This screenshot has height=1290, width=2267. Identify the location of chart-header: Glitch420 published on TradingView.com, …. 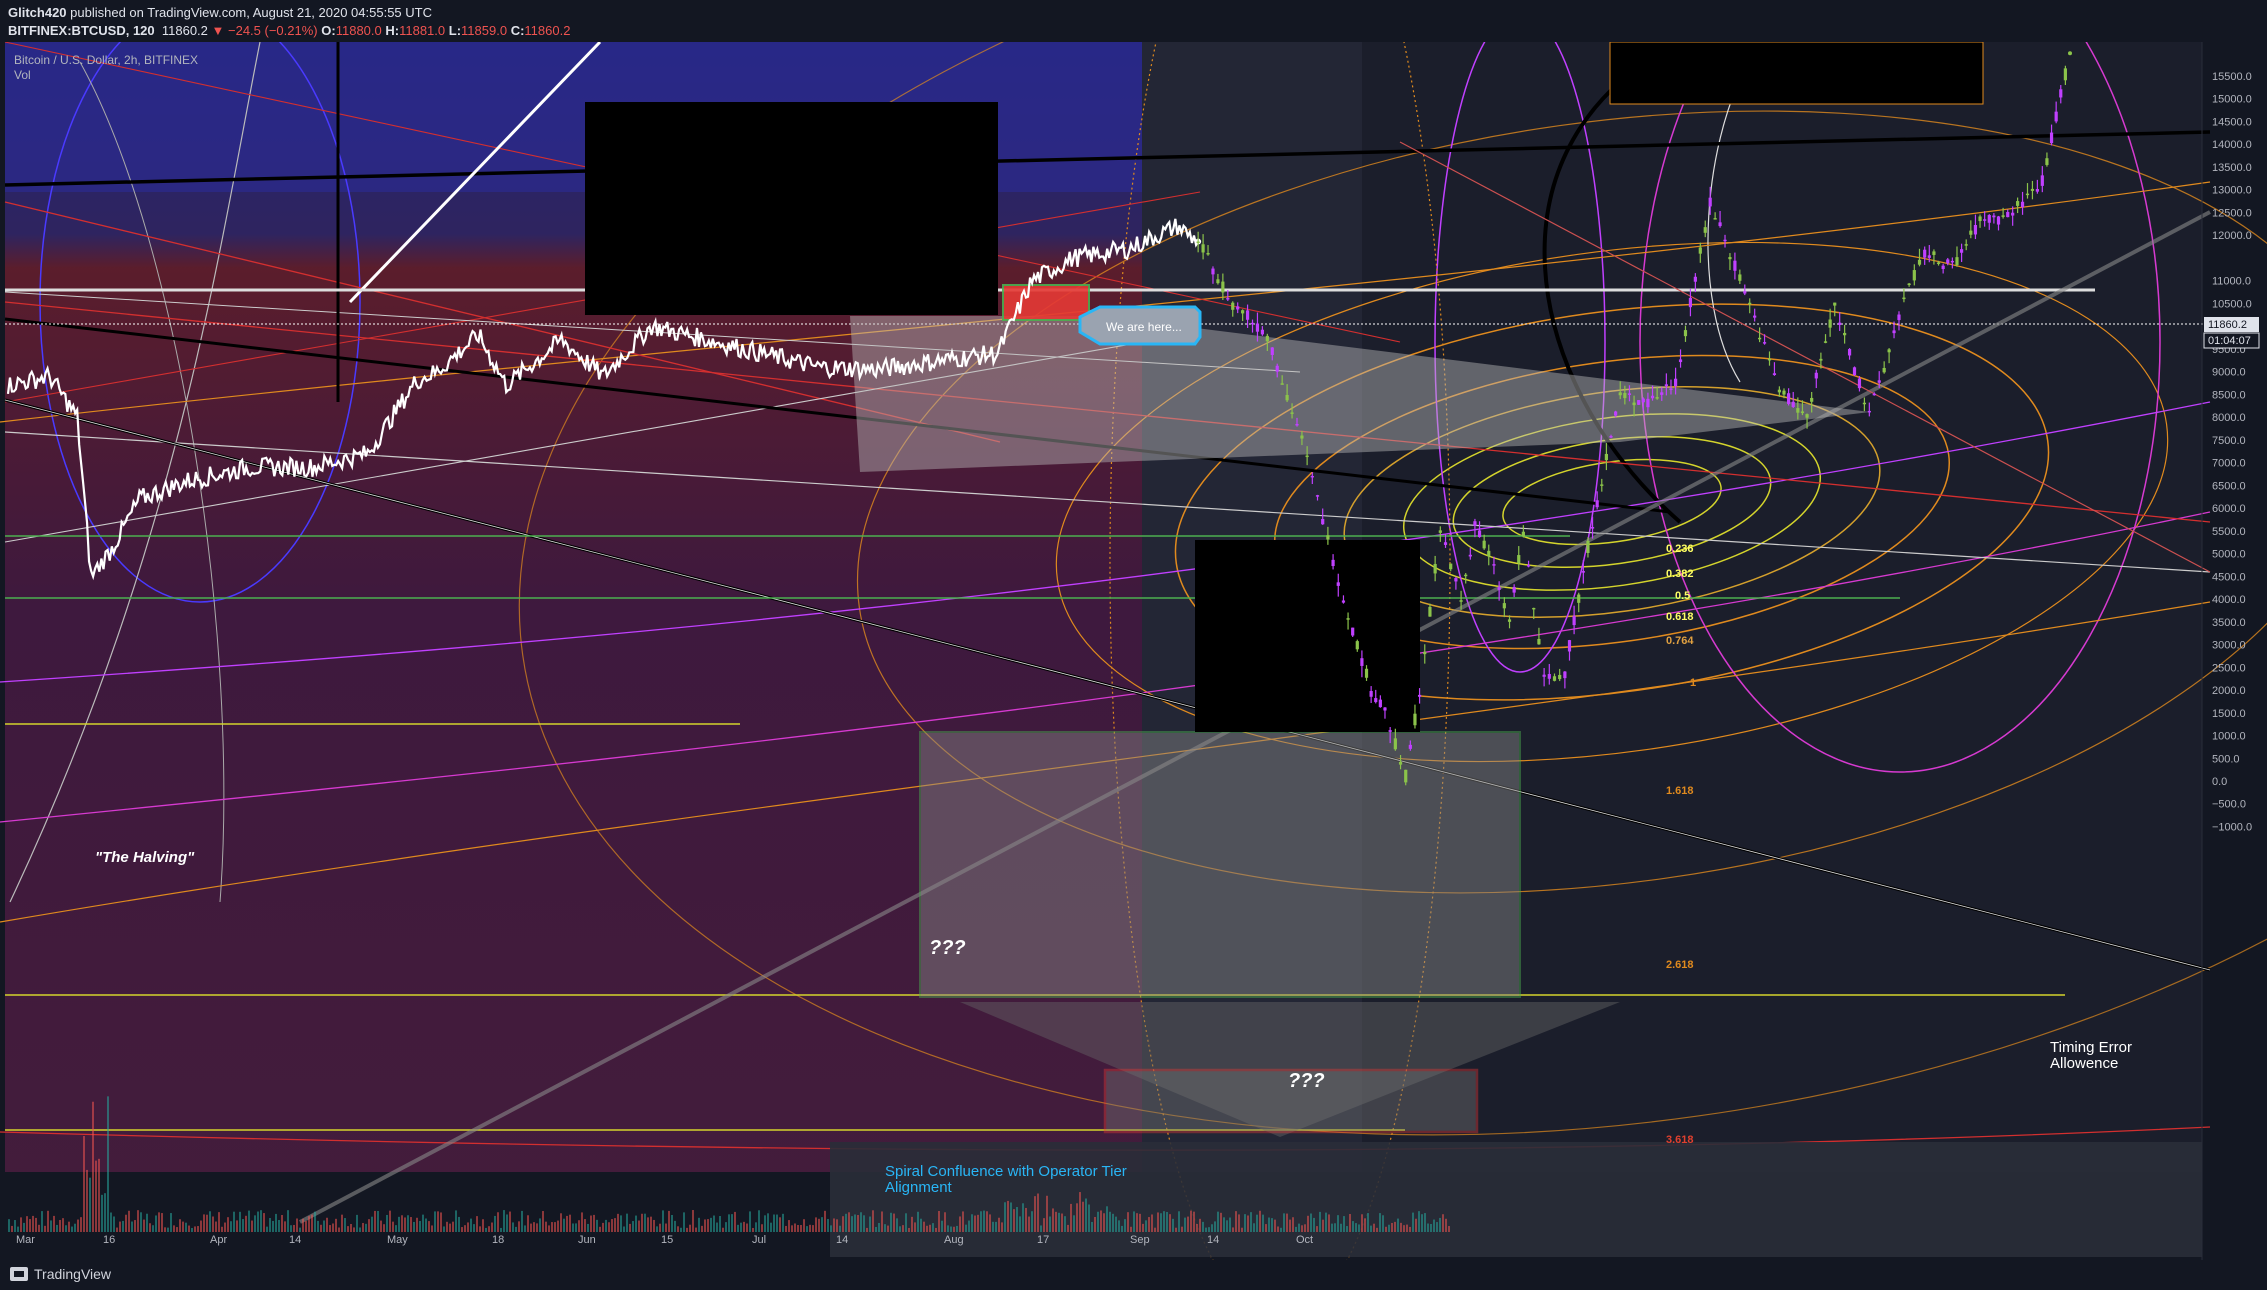
(1133, 21).